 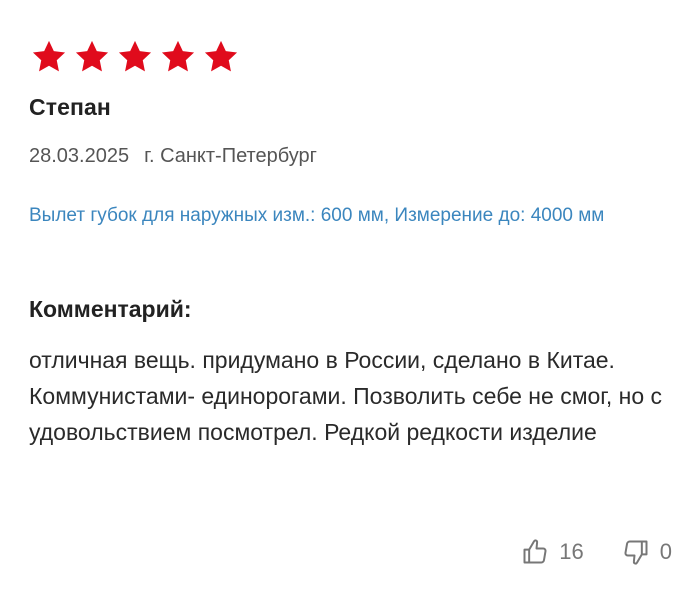 What do you see at coordinates (230, 156) in the screenshot?
I see `review-city: г. Санкт-Петербург` at bounding box center [230, 156].